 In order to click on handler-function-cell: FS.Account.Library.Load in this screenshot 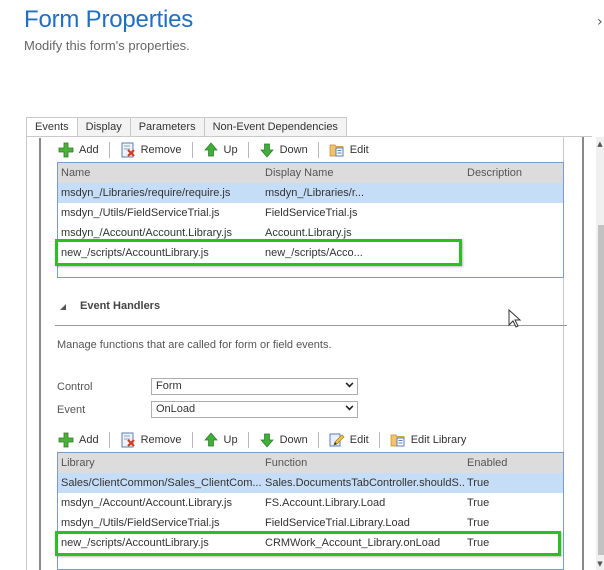, I will do `click(325, 503)`.